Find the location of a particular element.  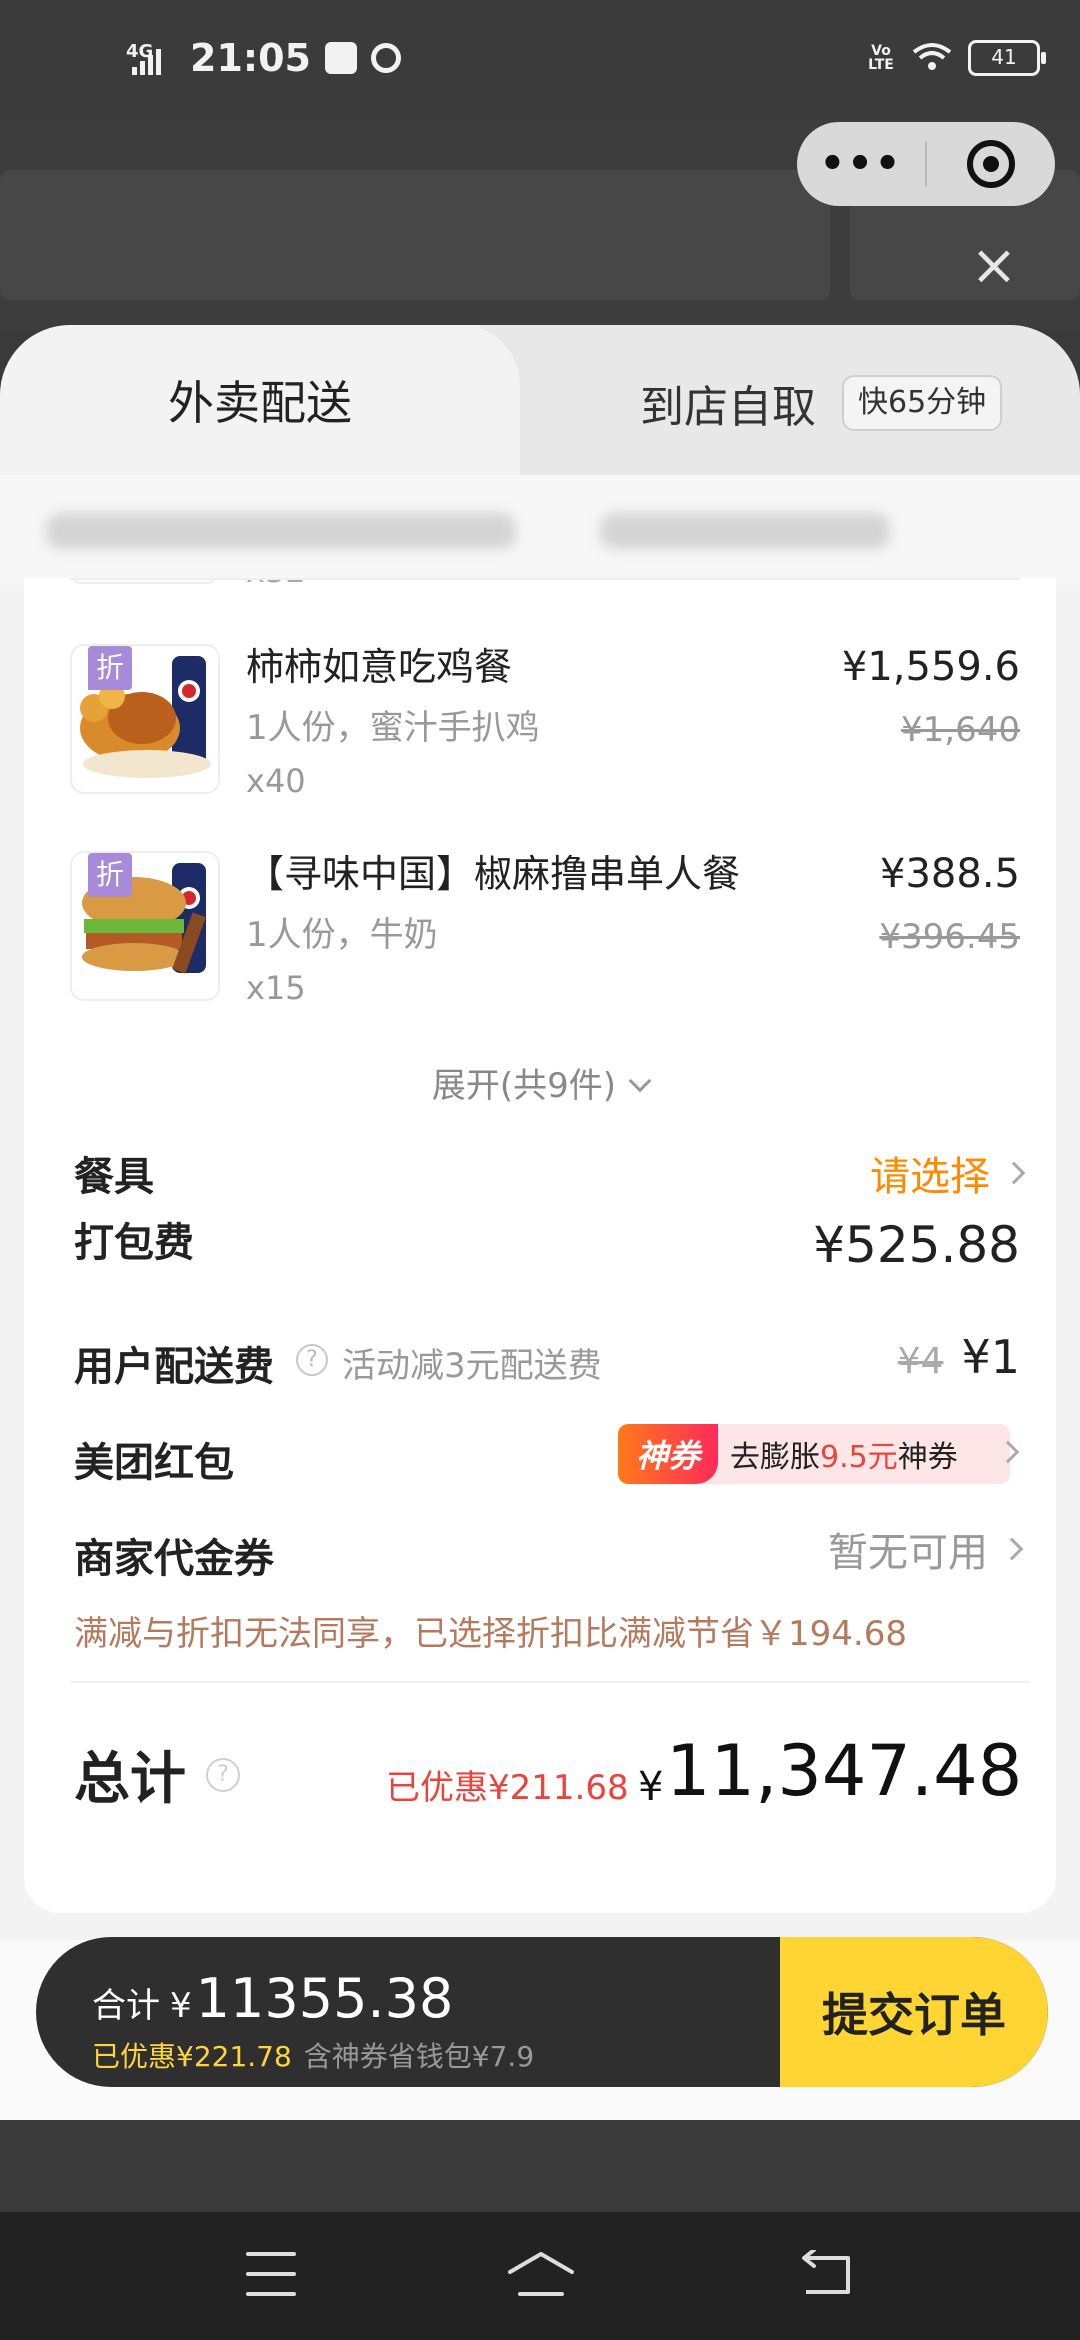

chevron-down-icon is located at coordinates (640, 1081).